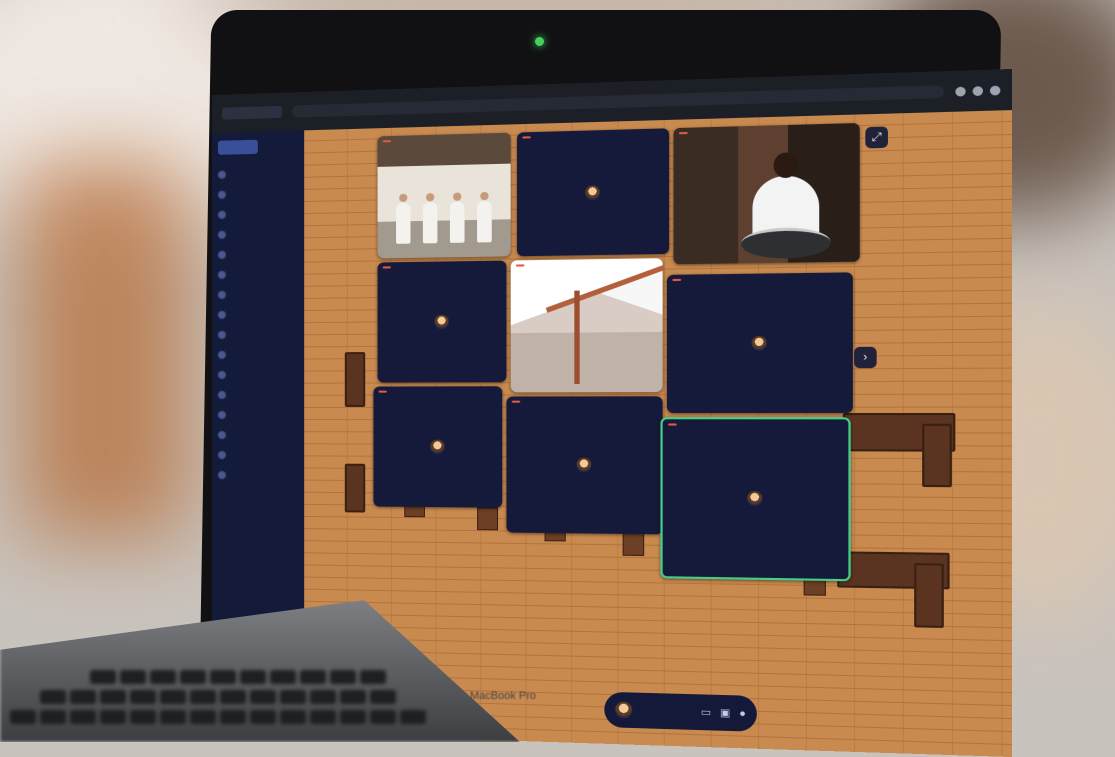 The image size is (1115, 757). I want to click on laptop-brand-text: MacBook Pro, so click(503, 696).